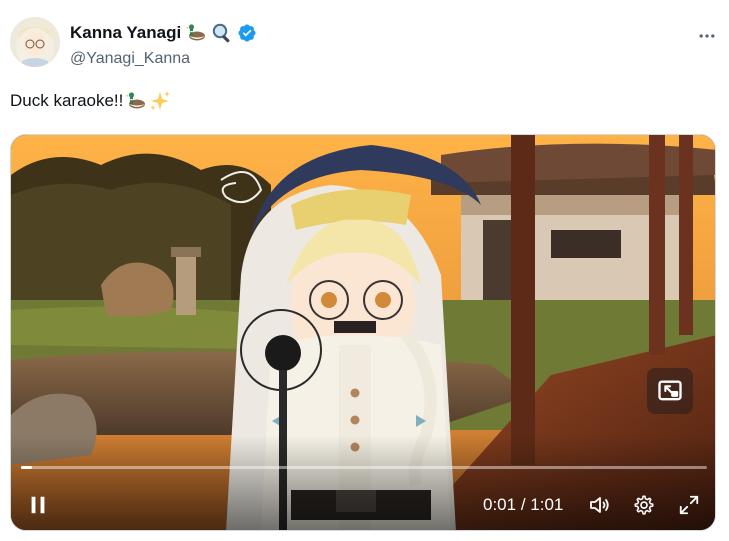 The image size is (729, 541). I want to click on tweet-text: Duck karaoke!!, so click(90, 101).